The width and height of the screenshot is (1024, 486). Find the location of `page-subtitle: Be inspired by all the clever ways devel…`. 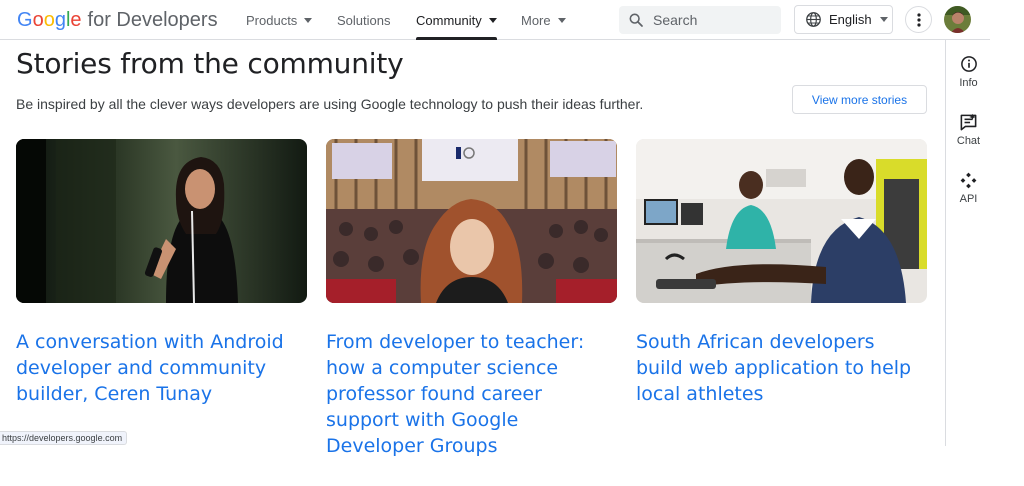

page-subtitle: Be inspired by all the clever ways devel… is located at coordinates (330, 104).